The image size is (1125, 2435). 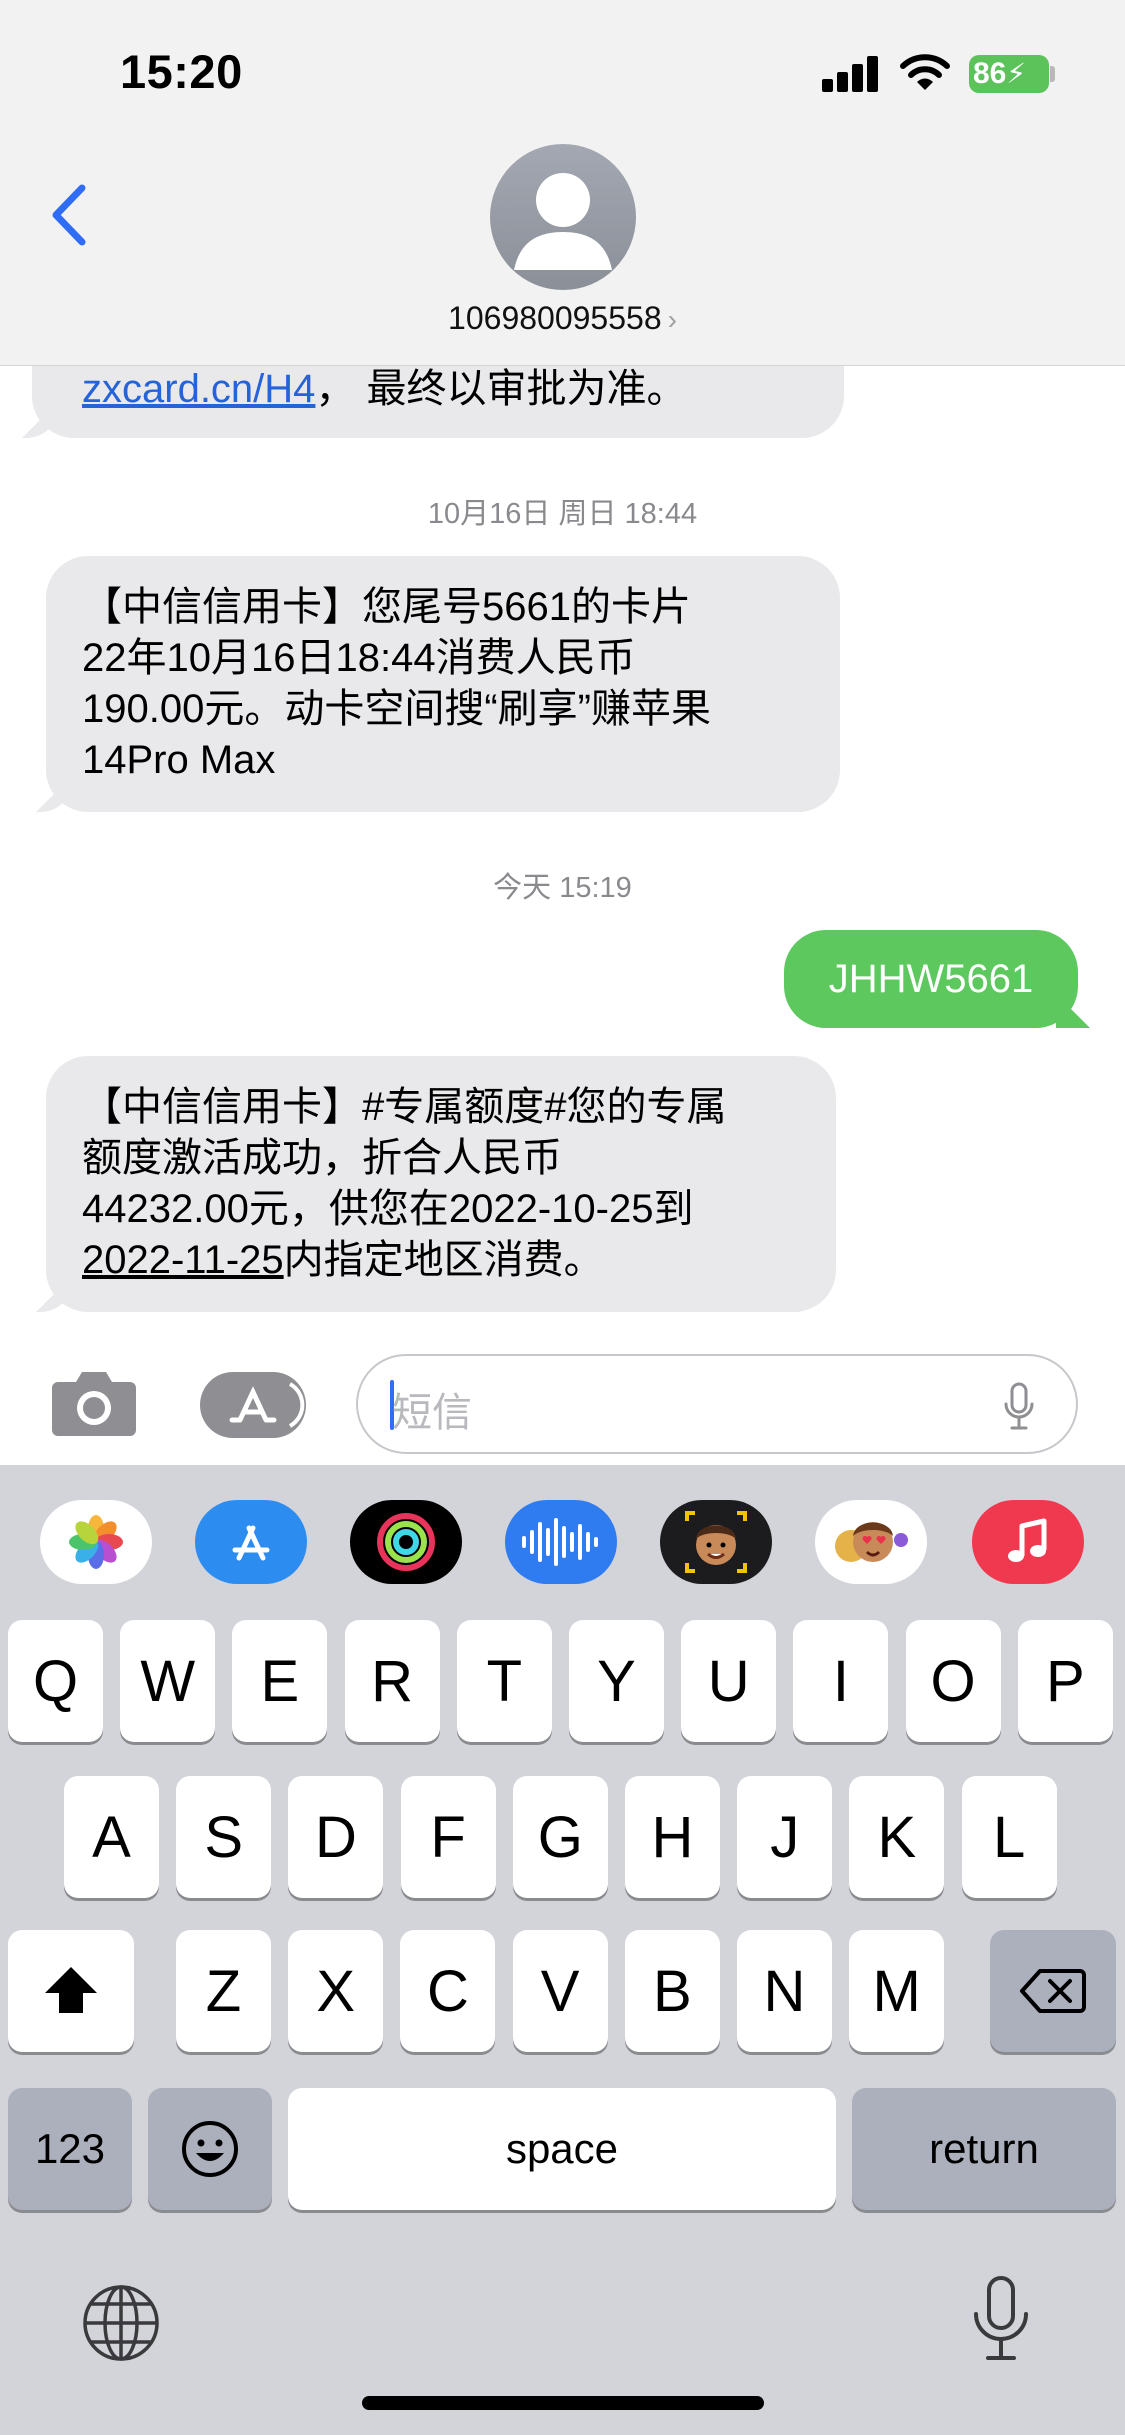 I want to click on key-t: T, so click(x=504, y=1681).